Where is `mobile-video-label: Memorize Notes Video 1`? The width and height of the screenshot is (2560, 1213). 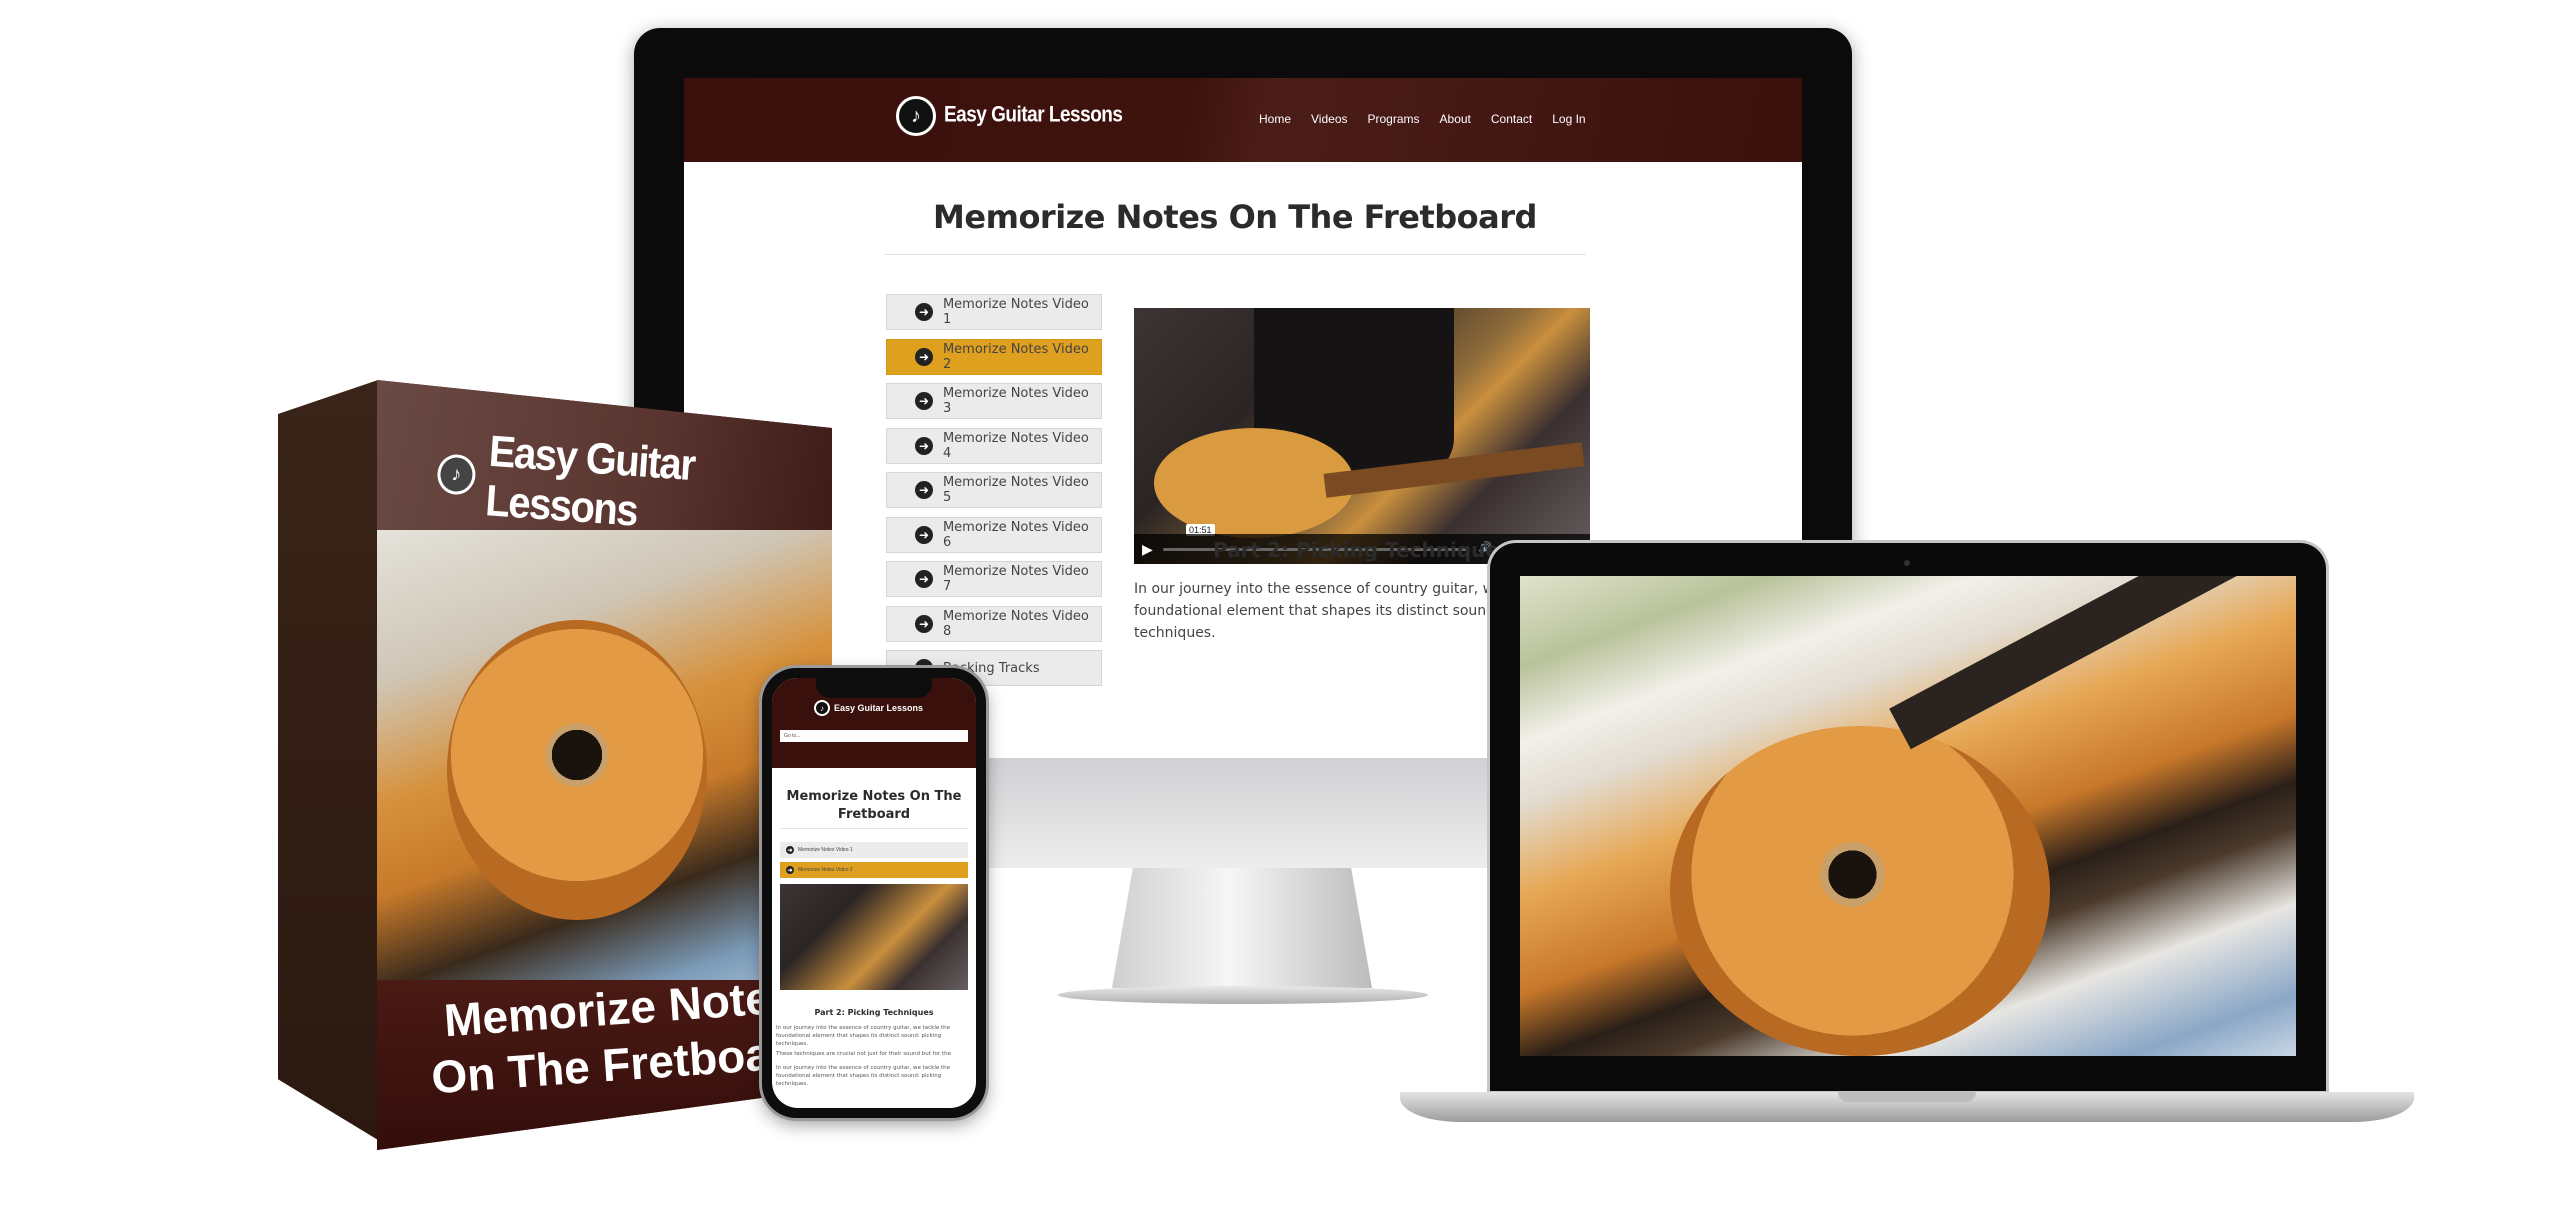
mobile-video-label: Memorize Notes Video 1 is located at coordinates (825, 850).